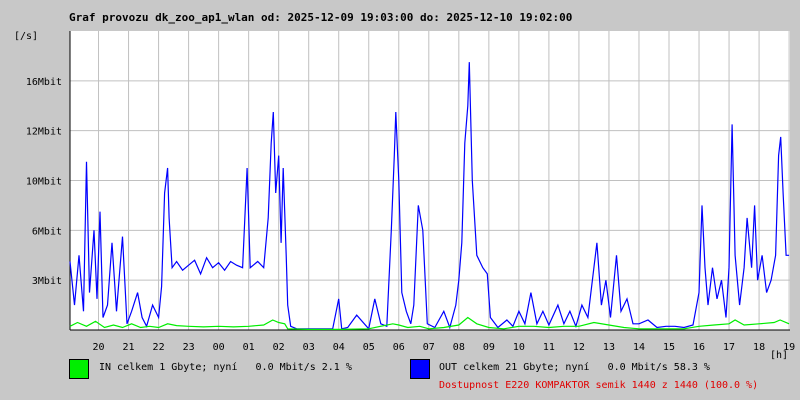 This screenshot has width=800, height=400. I want to click on x-tick-label: 23, so click(189, 347).